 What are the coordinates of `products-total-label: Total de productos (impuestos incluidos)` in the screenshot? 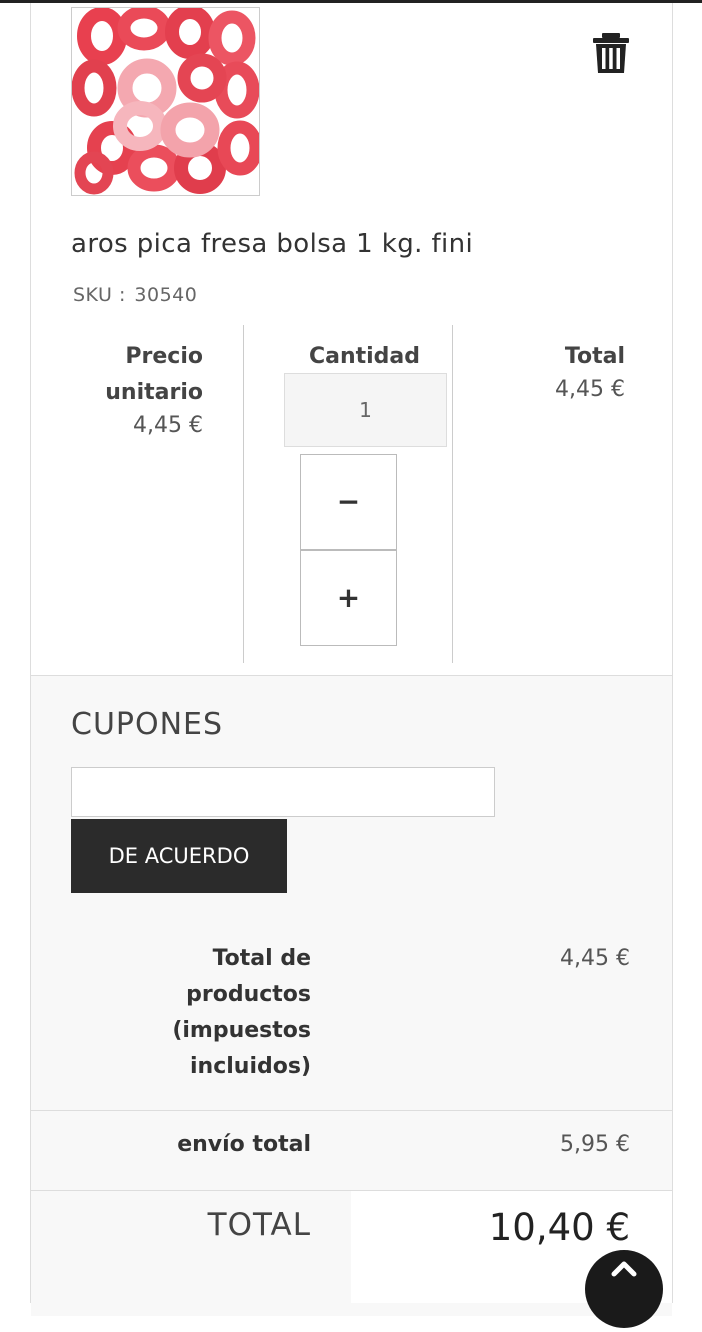 It's located at (241, 1013).